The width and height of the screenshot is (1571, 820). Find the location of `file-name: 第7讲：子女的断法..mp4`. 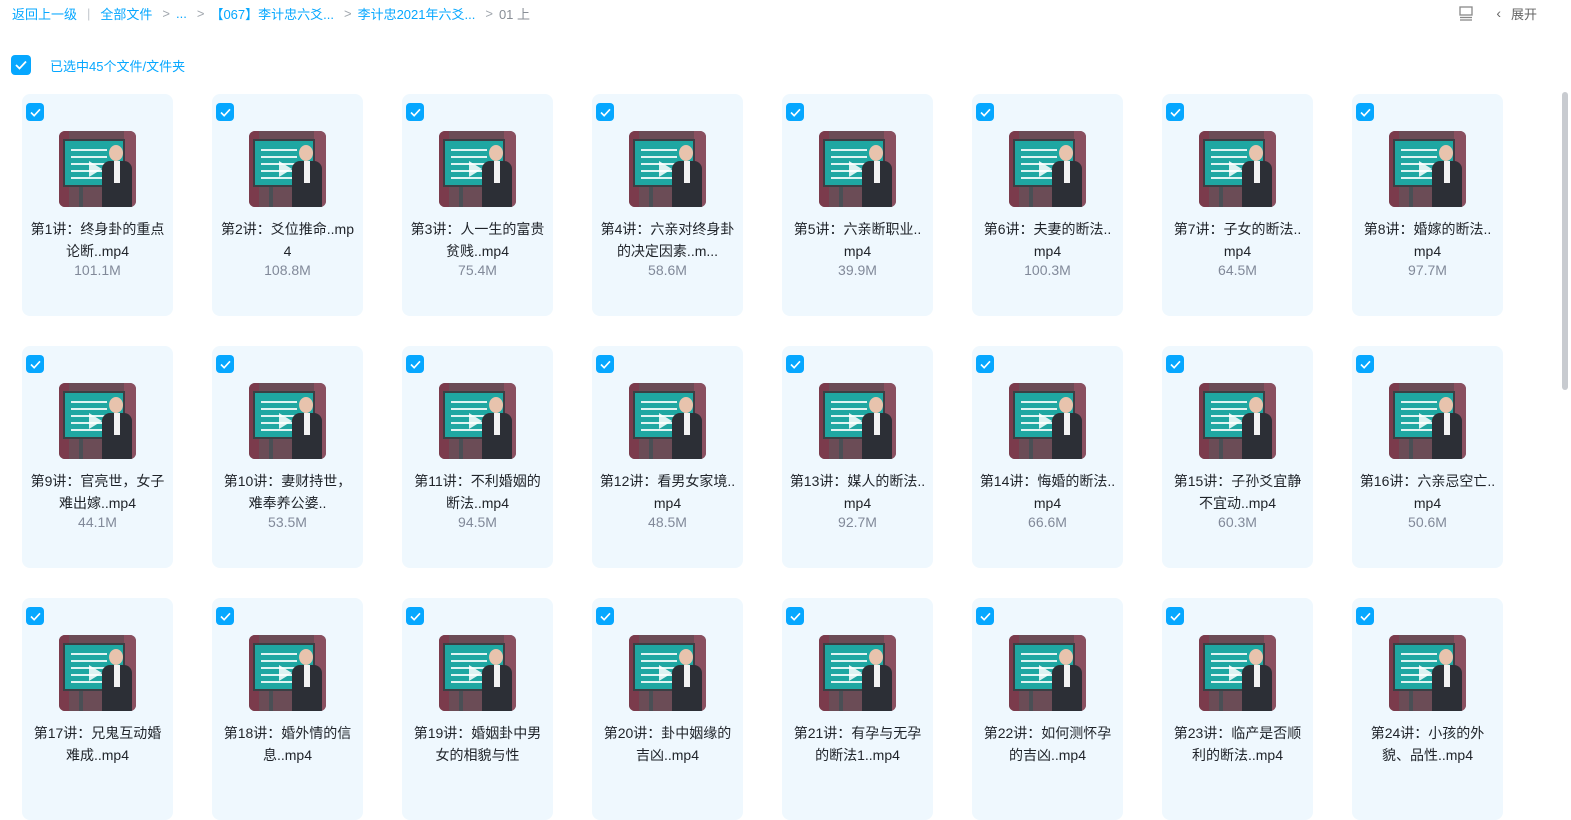

file-name: 第7讲：子女的断法..mp4 is located at coordinates (1237, 240).